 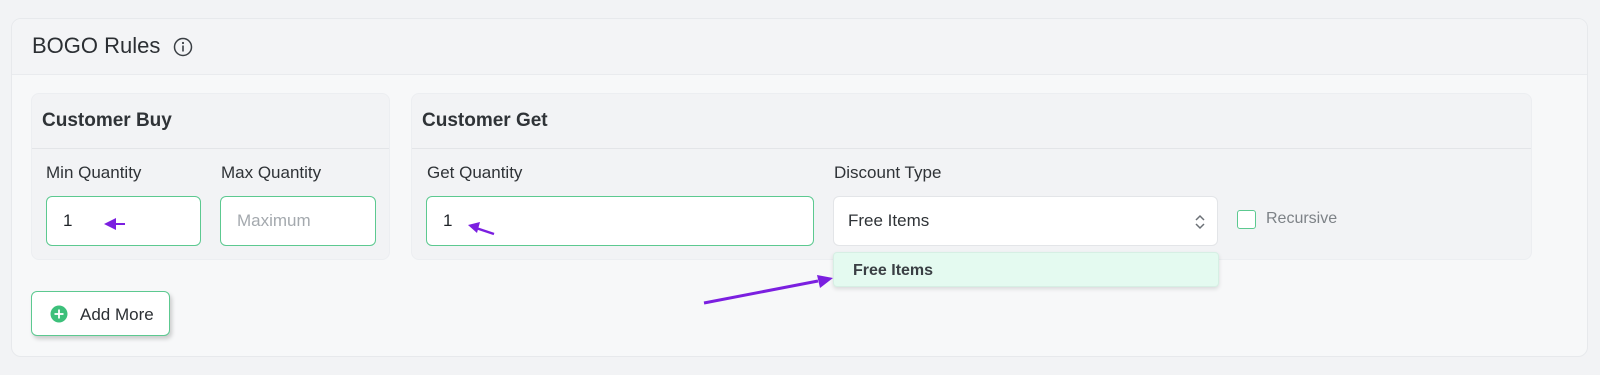 I want to click on max-quantity-input: Maximum, so click(x=298, y=221).